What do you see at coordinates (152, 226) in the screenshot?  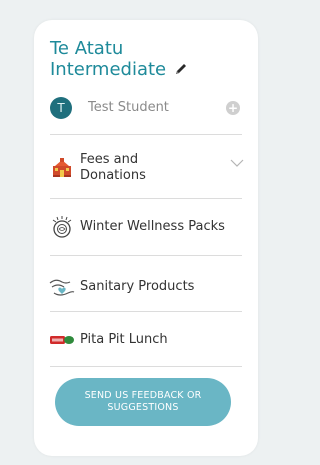 I see `menu-item-label: Winter Wellness Packs` at bounding box center [152, 226].